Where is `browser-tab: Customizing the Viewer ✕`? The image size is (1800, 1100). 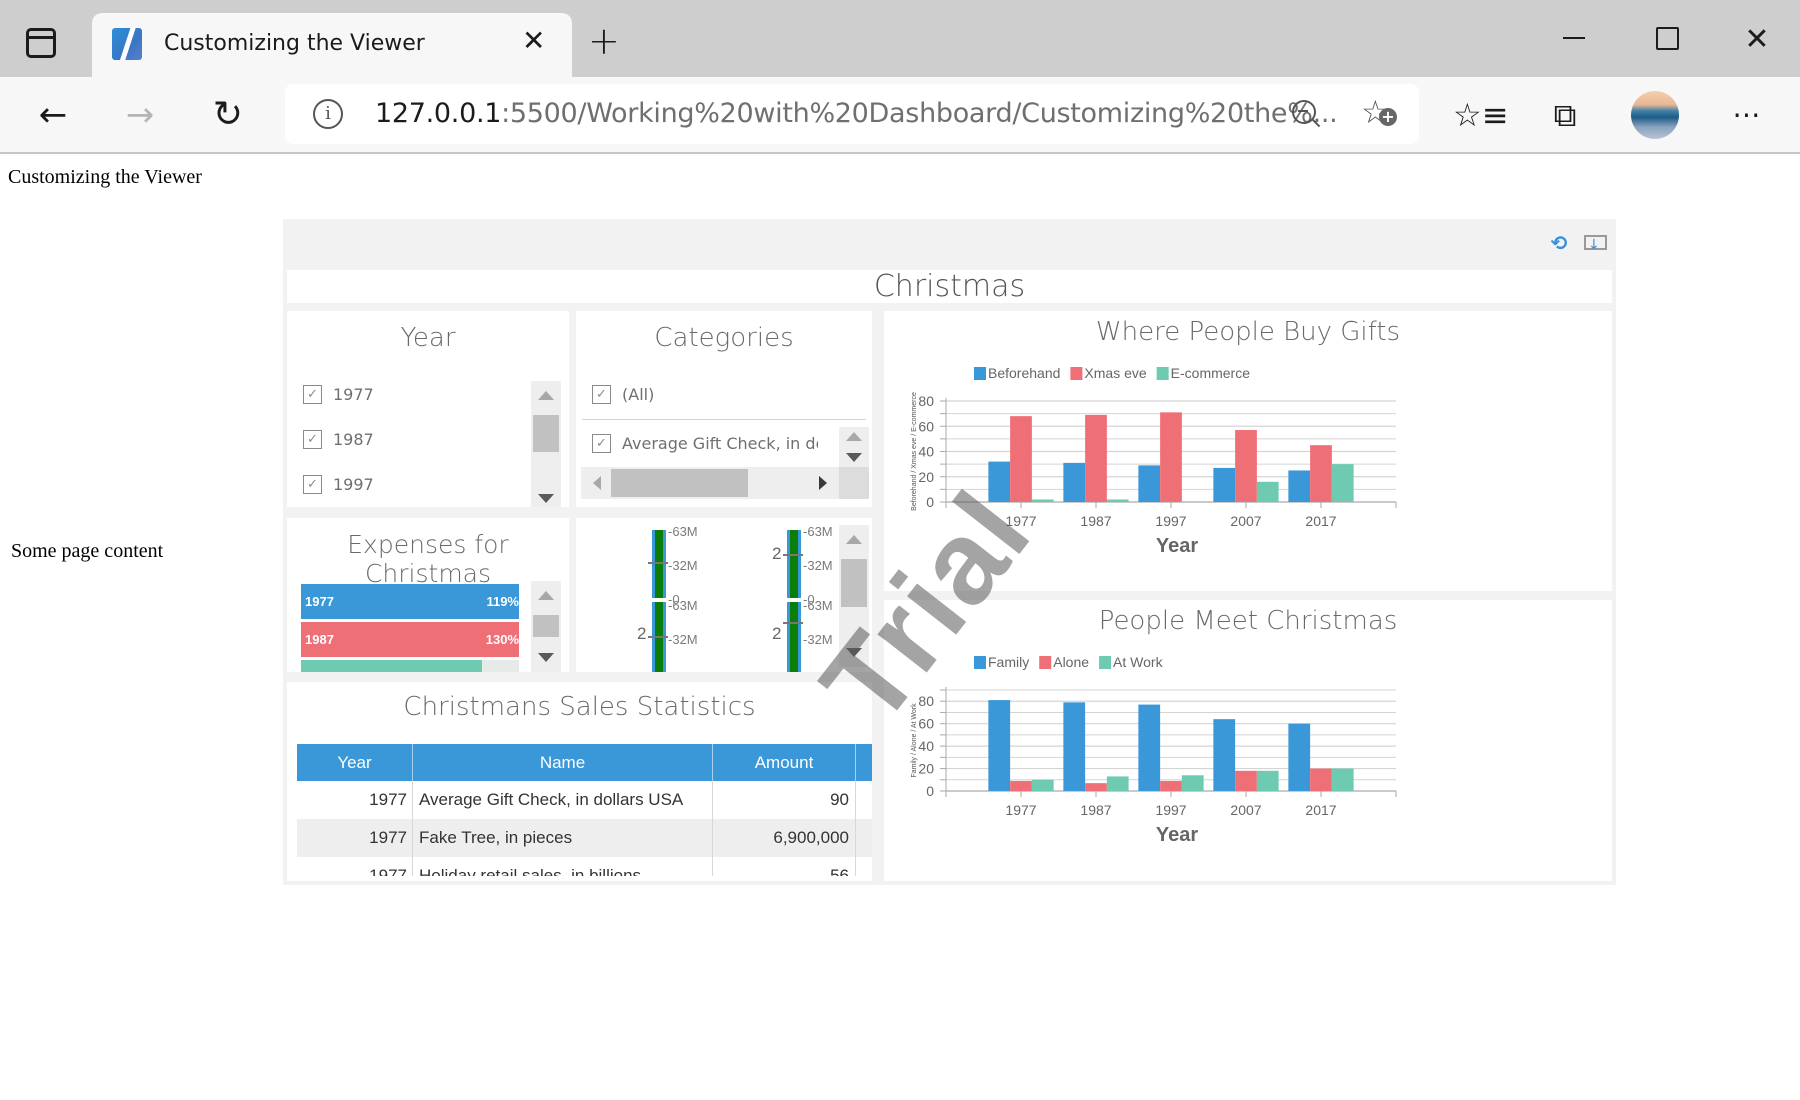
browser-tab: Customizing the Viewer ✕ is located at coordinates (332, 45).